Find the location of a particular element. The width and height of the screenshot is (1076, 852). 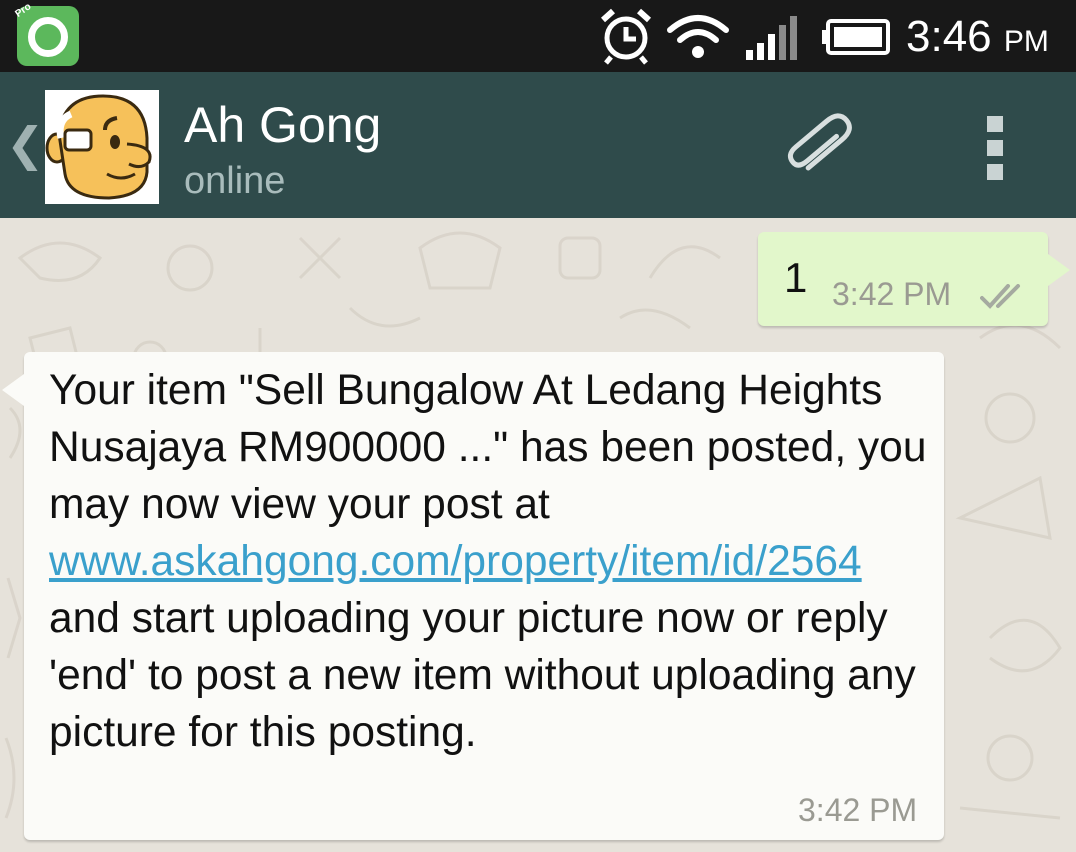

overflow-menu-icon is located at coordinates (995, 148).